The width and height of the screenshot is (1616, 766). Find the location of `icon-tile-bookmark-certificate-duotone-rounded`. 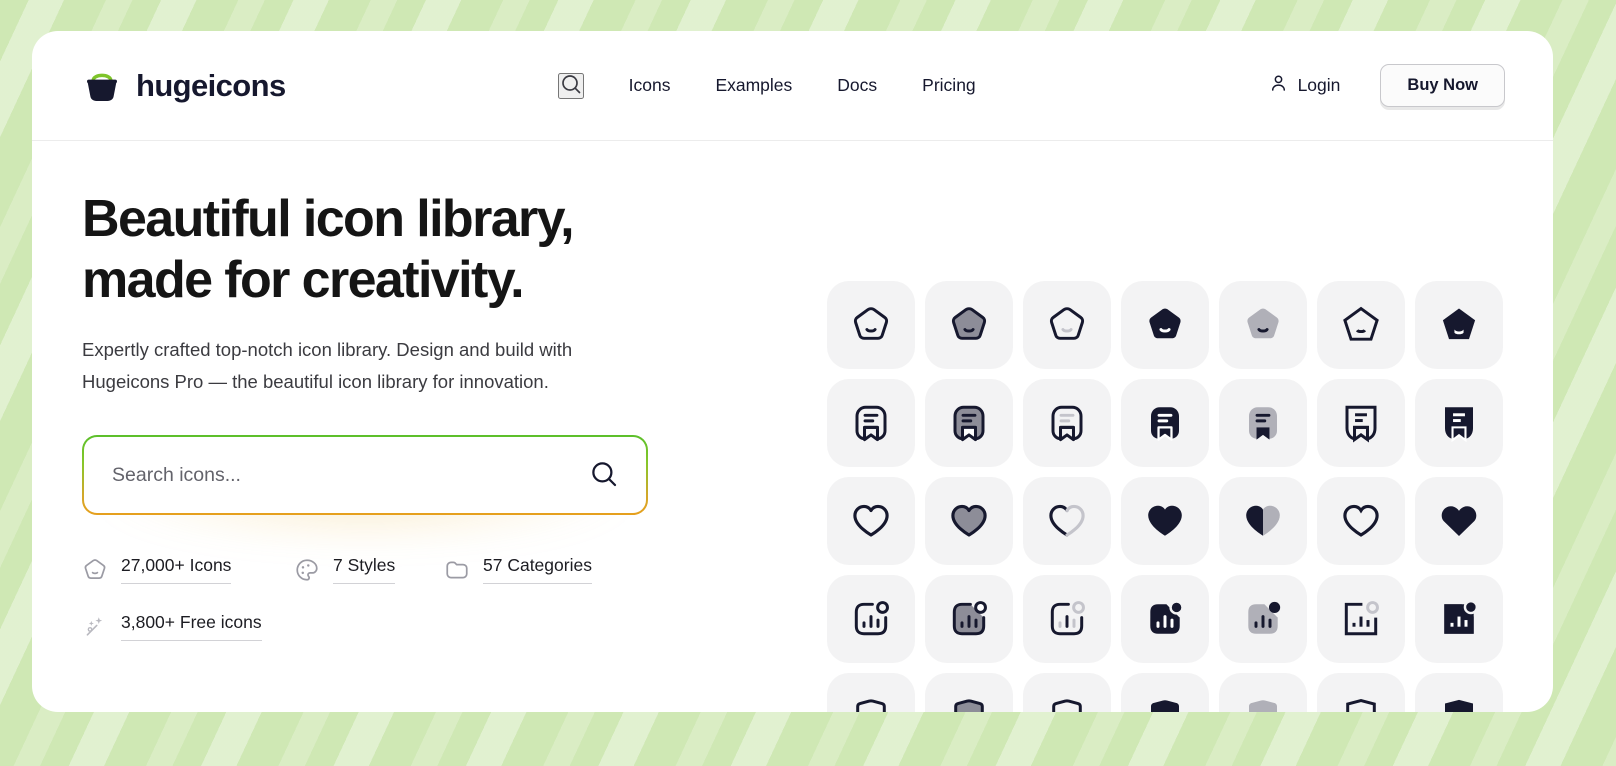

icon-tile-bookmark-certificate-duotone-rounded is located at coordinates (969, 423).